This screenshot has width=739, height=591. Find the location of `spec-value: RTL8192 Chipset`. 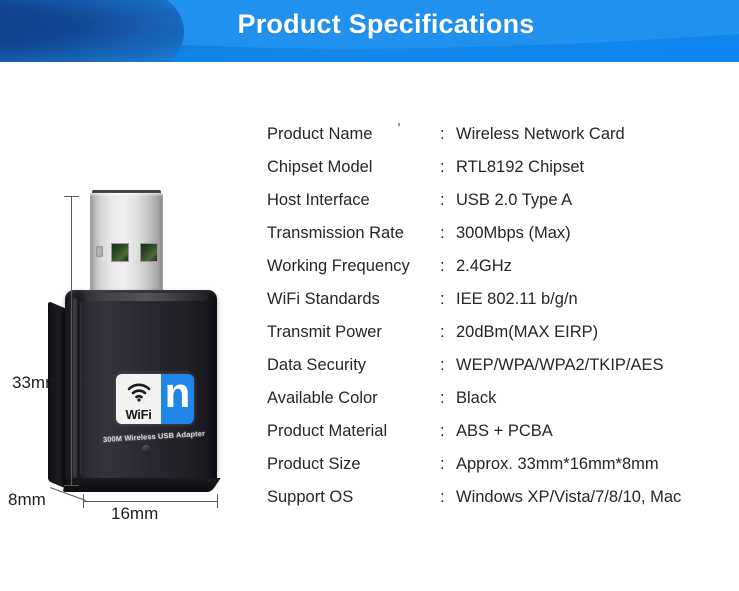

spec-value: RTL8192 Chipset is located at coordinates (520, 167).